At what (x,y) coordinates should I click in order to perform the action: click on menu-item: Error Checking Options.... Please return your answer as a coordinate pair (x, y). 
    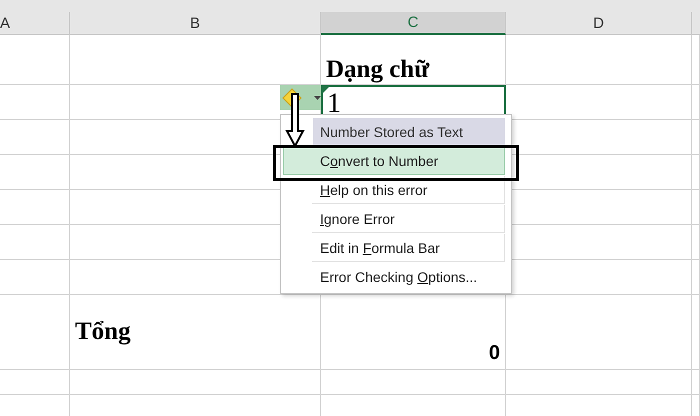
    Looking at the image, I should click on (393, 276).